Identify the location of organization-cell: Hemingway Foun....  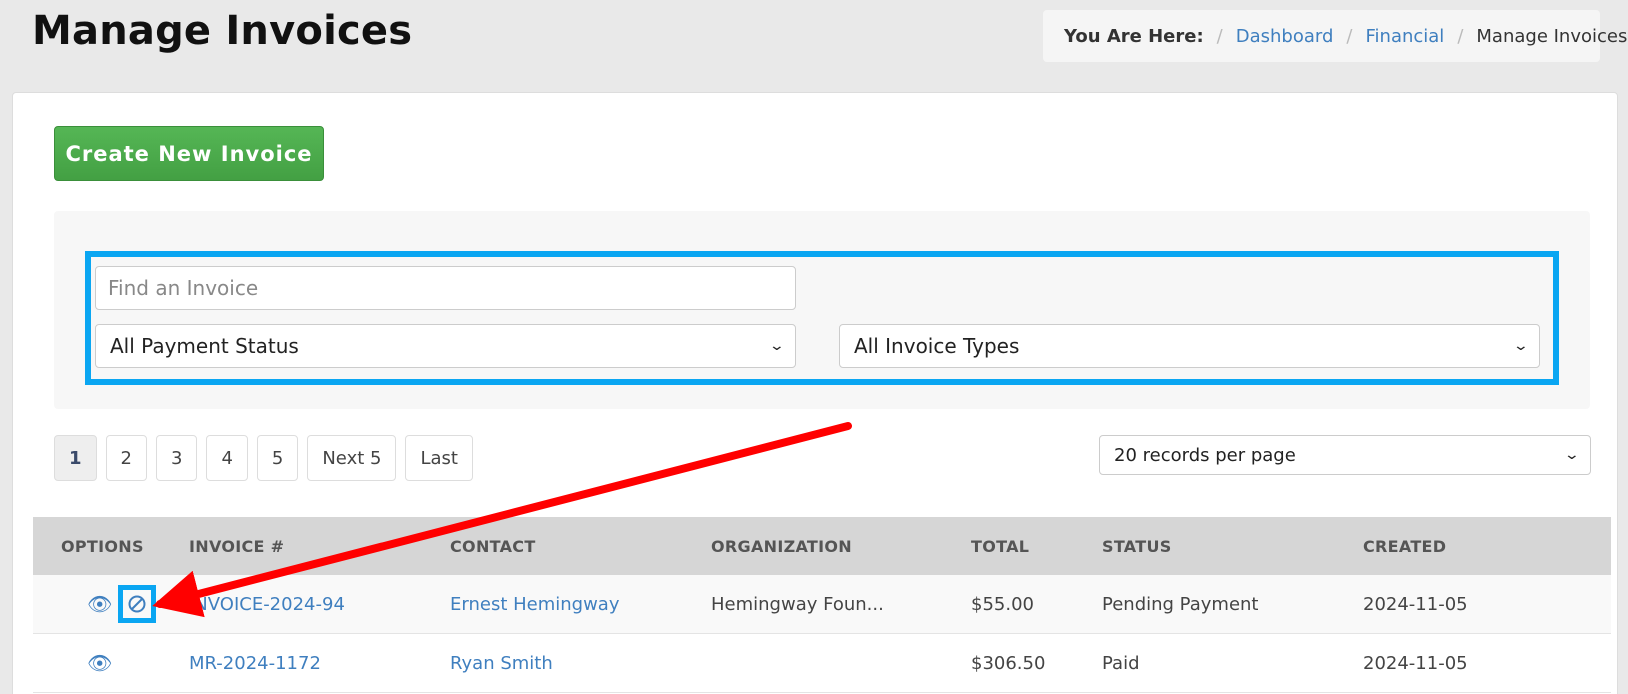
(797, 604).